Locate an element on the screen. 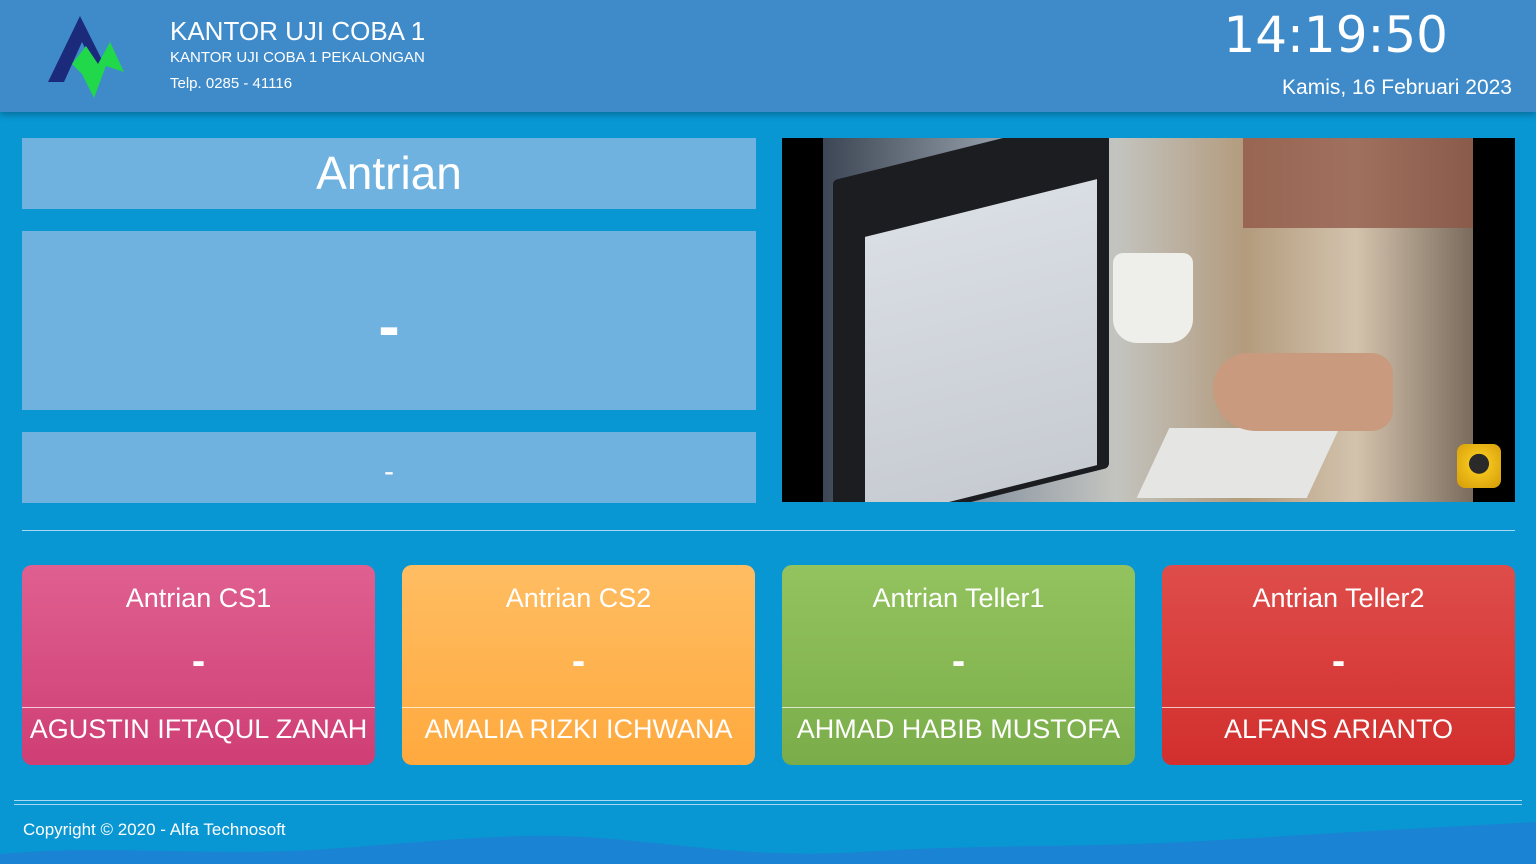 The width and height of the screenshot is (1536, 864). counter-title: Antrian Teller1 is located at coordinates (958, 598).